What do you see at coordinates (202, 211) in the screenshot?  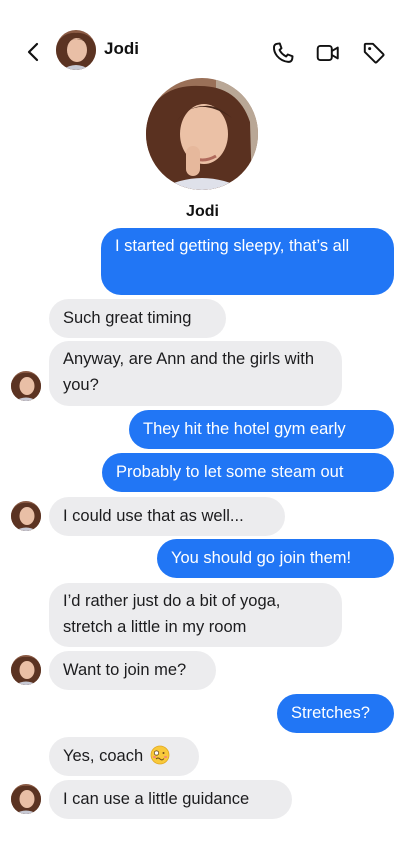 I see `profile-name: Jodi` at bounding box center [202, 211].